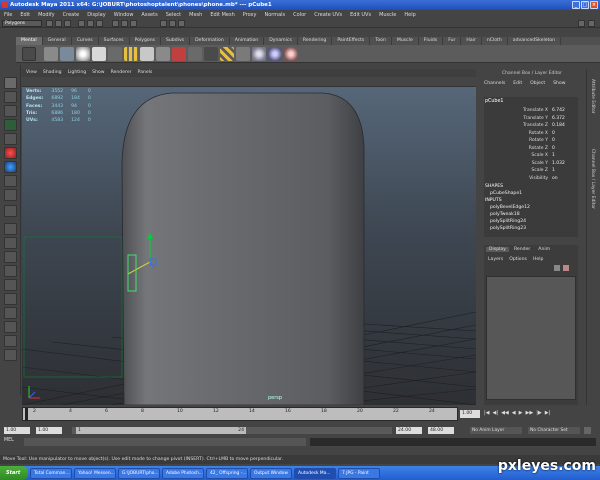 Image resolution: width=600 pixels, height=480 pixels. What do you see at coordinates (531, 164) in the screenshot?
I see `channel-row: Scale Y 1.032` at bounding box center [531, 164].